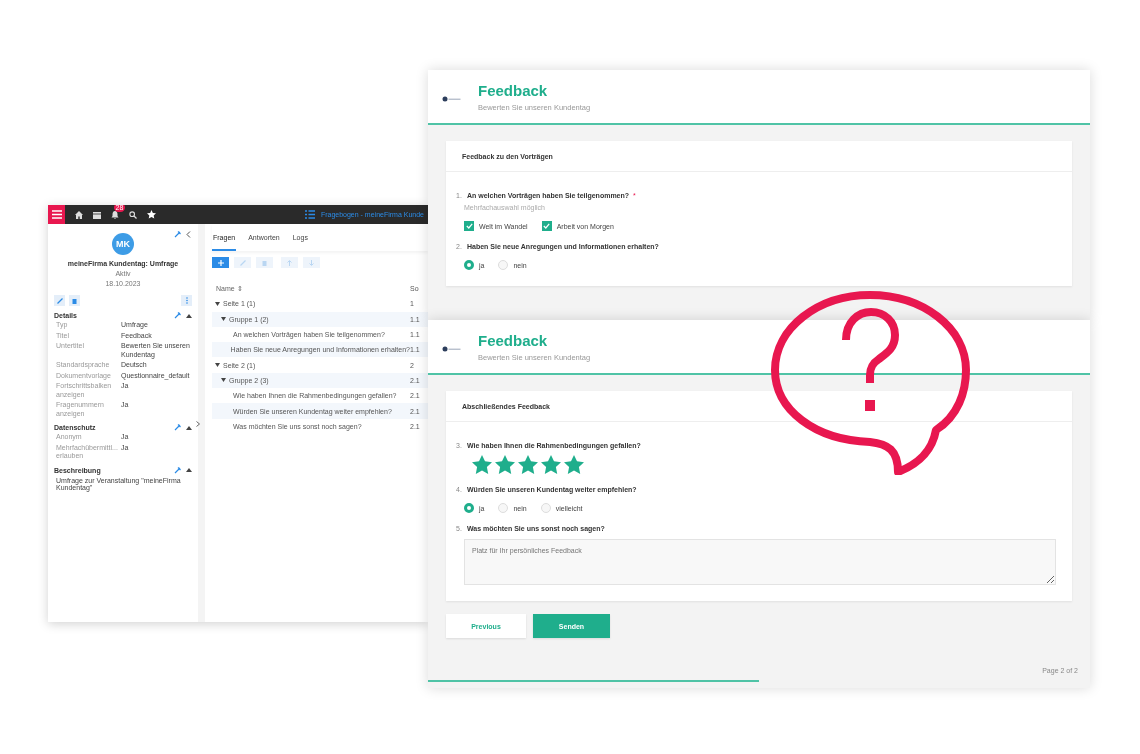 Image resolution: width=1140 pixels, height=754 pixels. I want to click on arrow-up-icon, so click(289, 262).